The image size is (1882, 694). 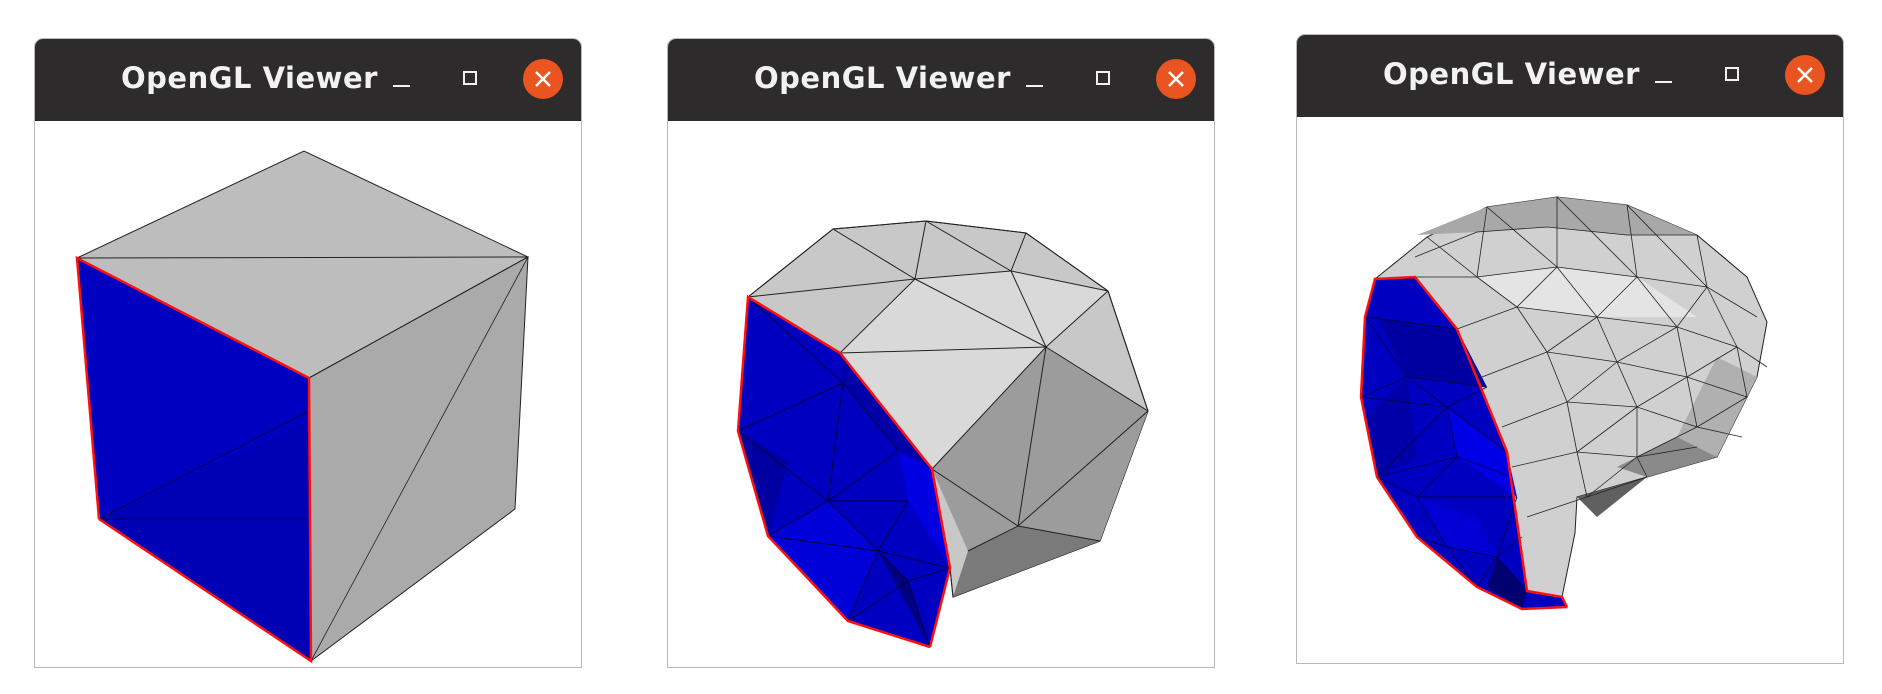 What do you see at coordinates (942, 434) in the screenshot?
I see `coarse-sphere-mesh` at bounding box center [942, 434].